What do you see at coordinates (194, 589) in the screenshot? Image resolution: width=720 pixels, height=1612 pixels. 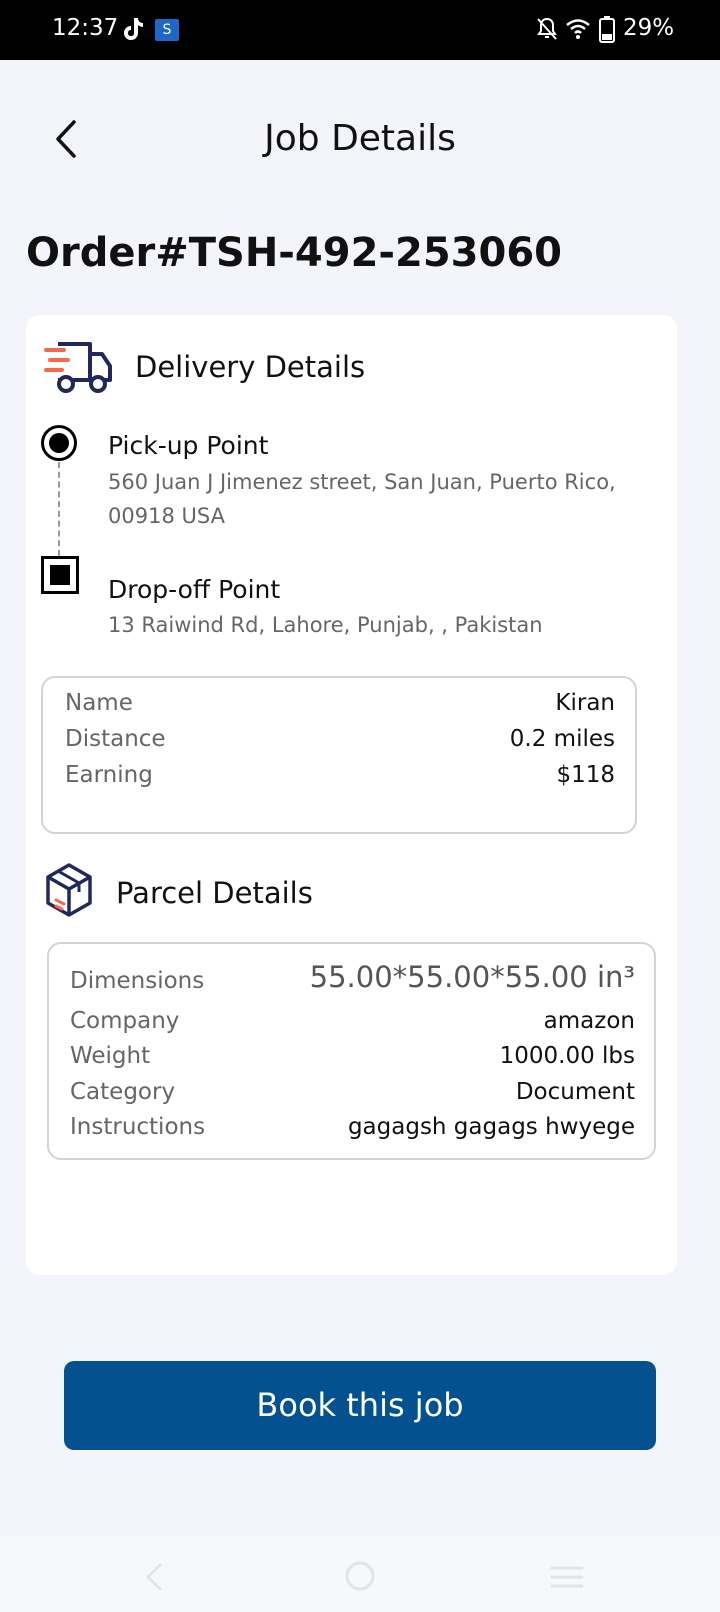 I see `dropoff-label: Drop-off Point` at bounding box center [194, 589].